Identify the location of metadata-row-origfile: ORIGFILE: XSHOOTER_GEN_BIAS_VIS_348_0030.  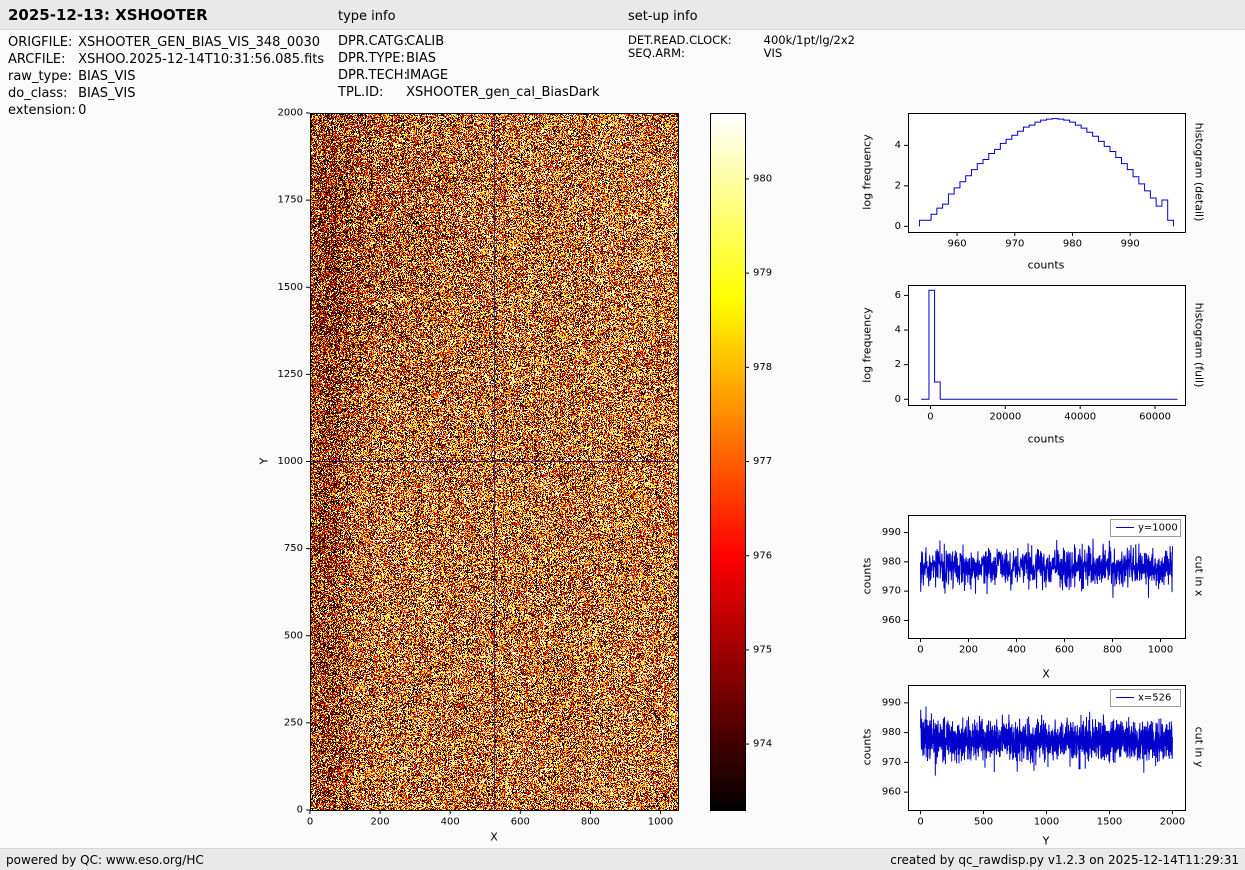
(164, 42).